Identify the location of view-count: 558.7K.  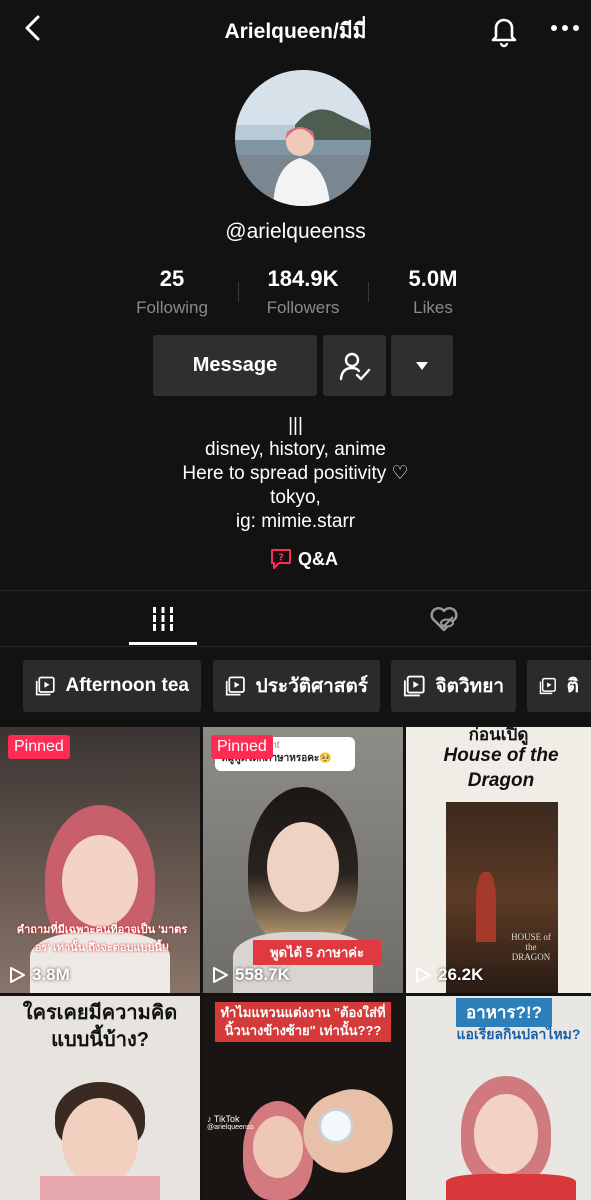
(250, 975).